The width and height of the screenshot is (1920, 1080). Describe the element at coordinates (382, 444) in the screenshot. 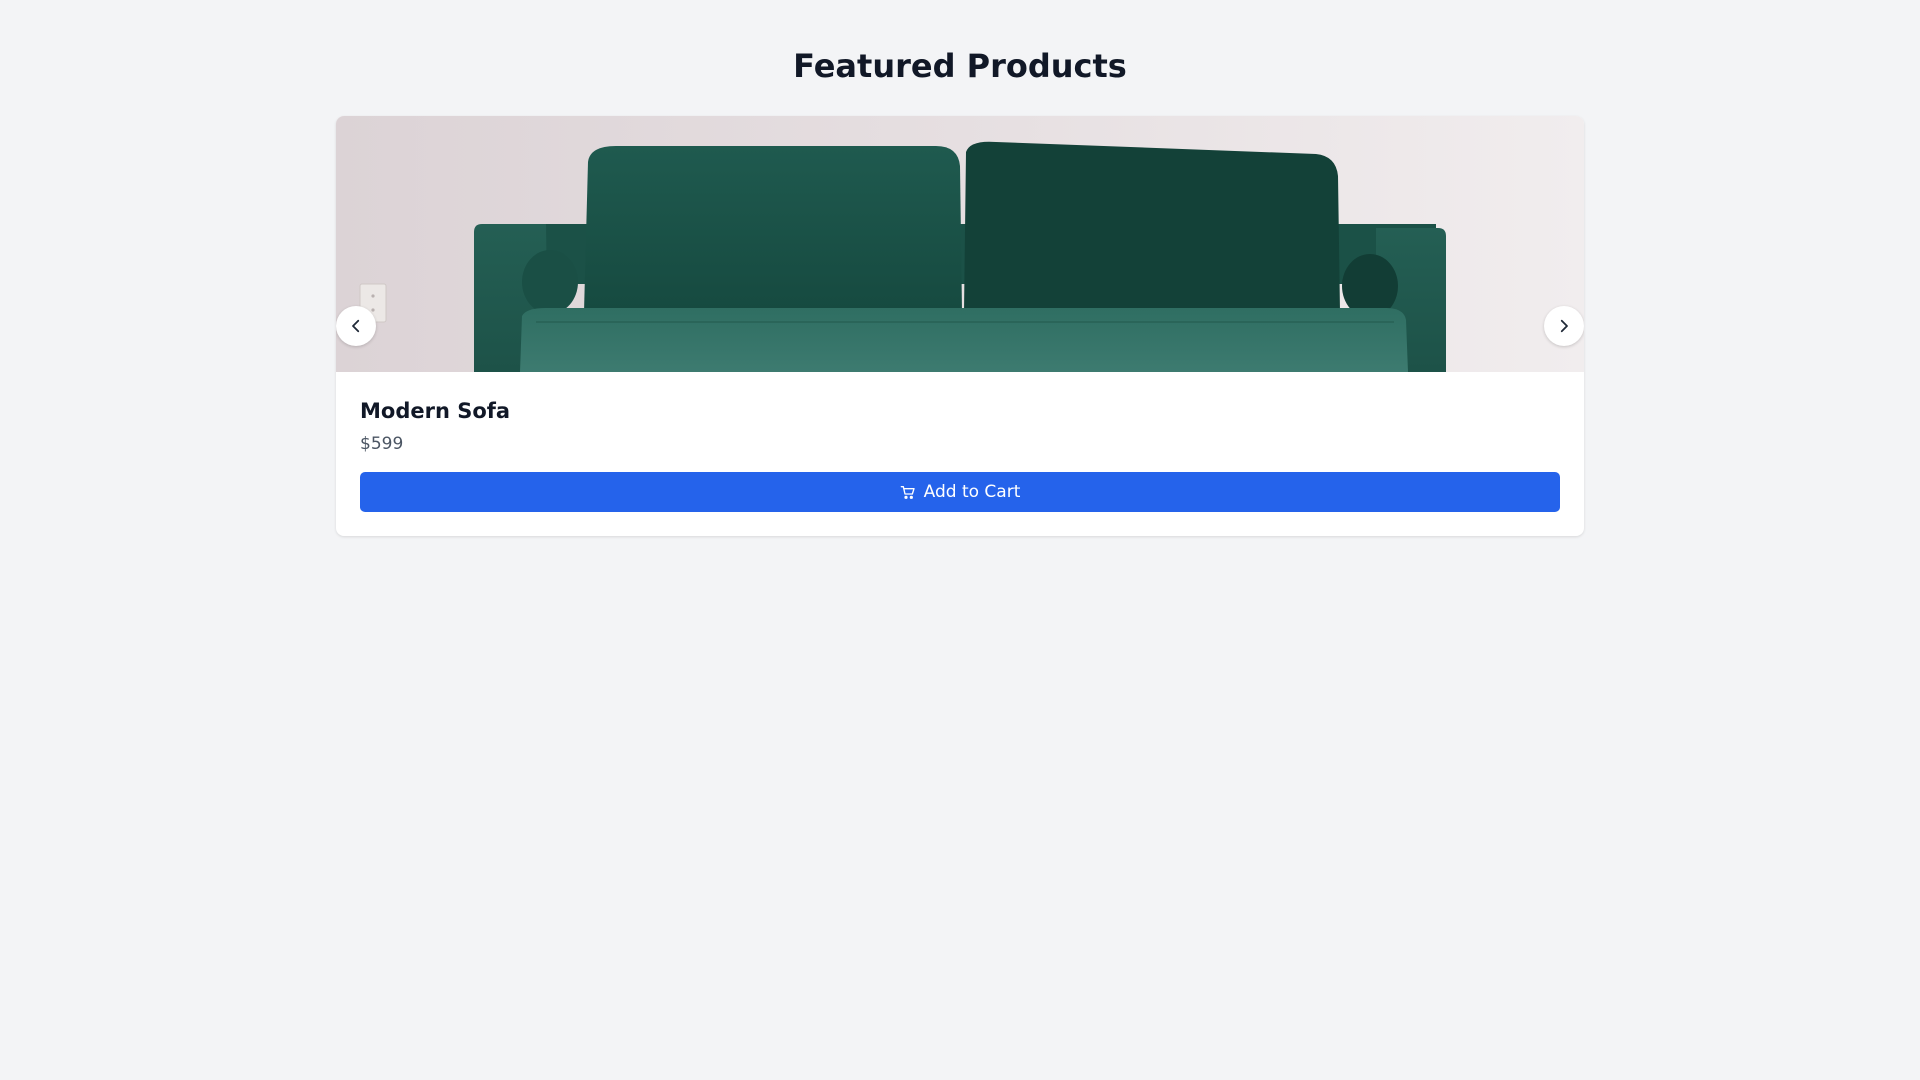

I see `product-price: $599` at that location.